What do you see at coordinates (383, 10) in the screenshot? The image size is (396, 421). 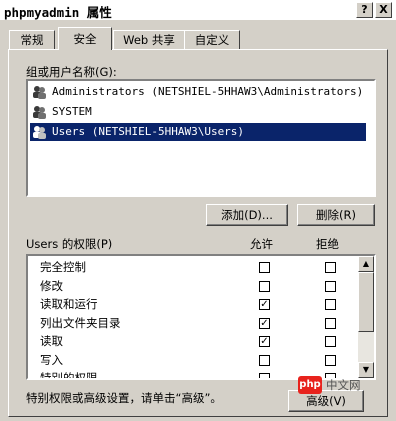 I see `close-button: X` at bounding box center [383, 10].